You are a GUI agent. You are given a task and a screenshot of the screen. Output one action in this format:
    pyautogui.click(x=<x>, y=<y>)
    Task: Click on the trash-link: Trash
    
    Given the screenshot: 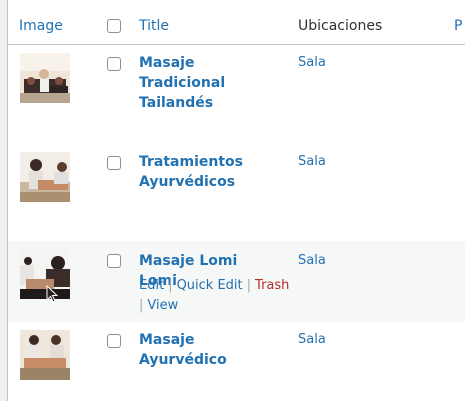 What is the action you would take?
    pyautogui.click(x=272, y=285)
    